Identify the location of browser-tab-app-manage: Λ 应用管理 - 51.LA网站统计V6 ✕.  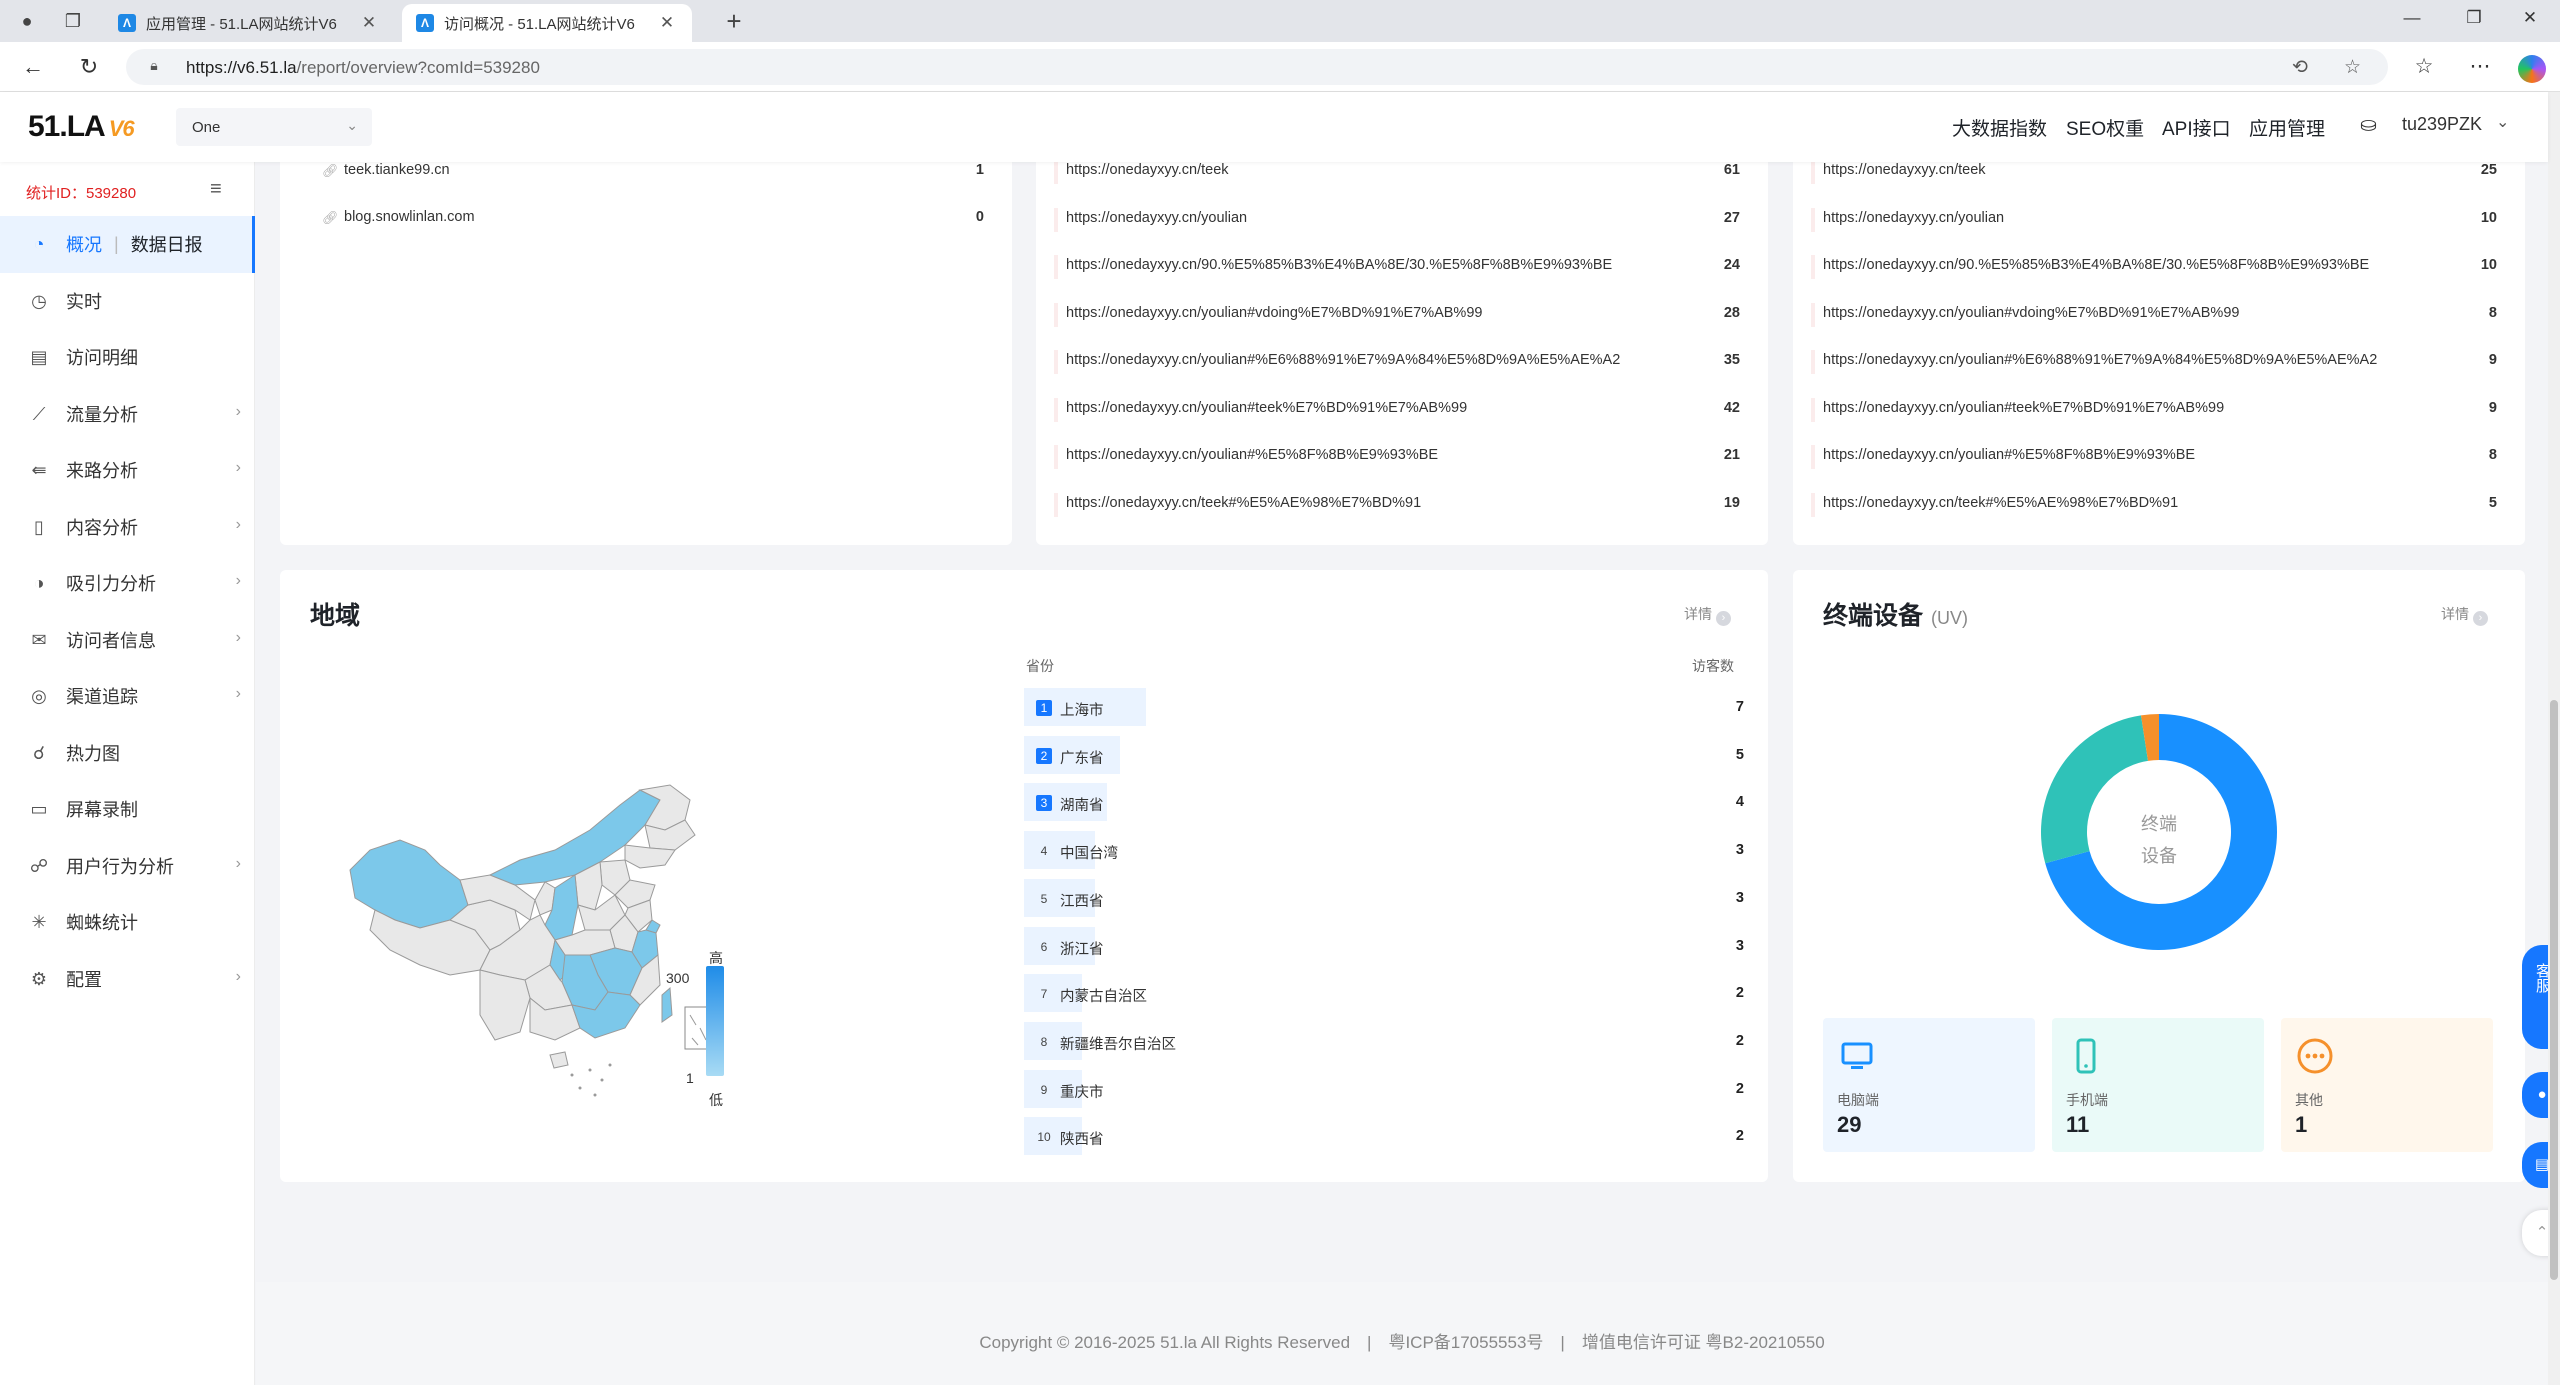
(249, 23).